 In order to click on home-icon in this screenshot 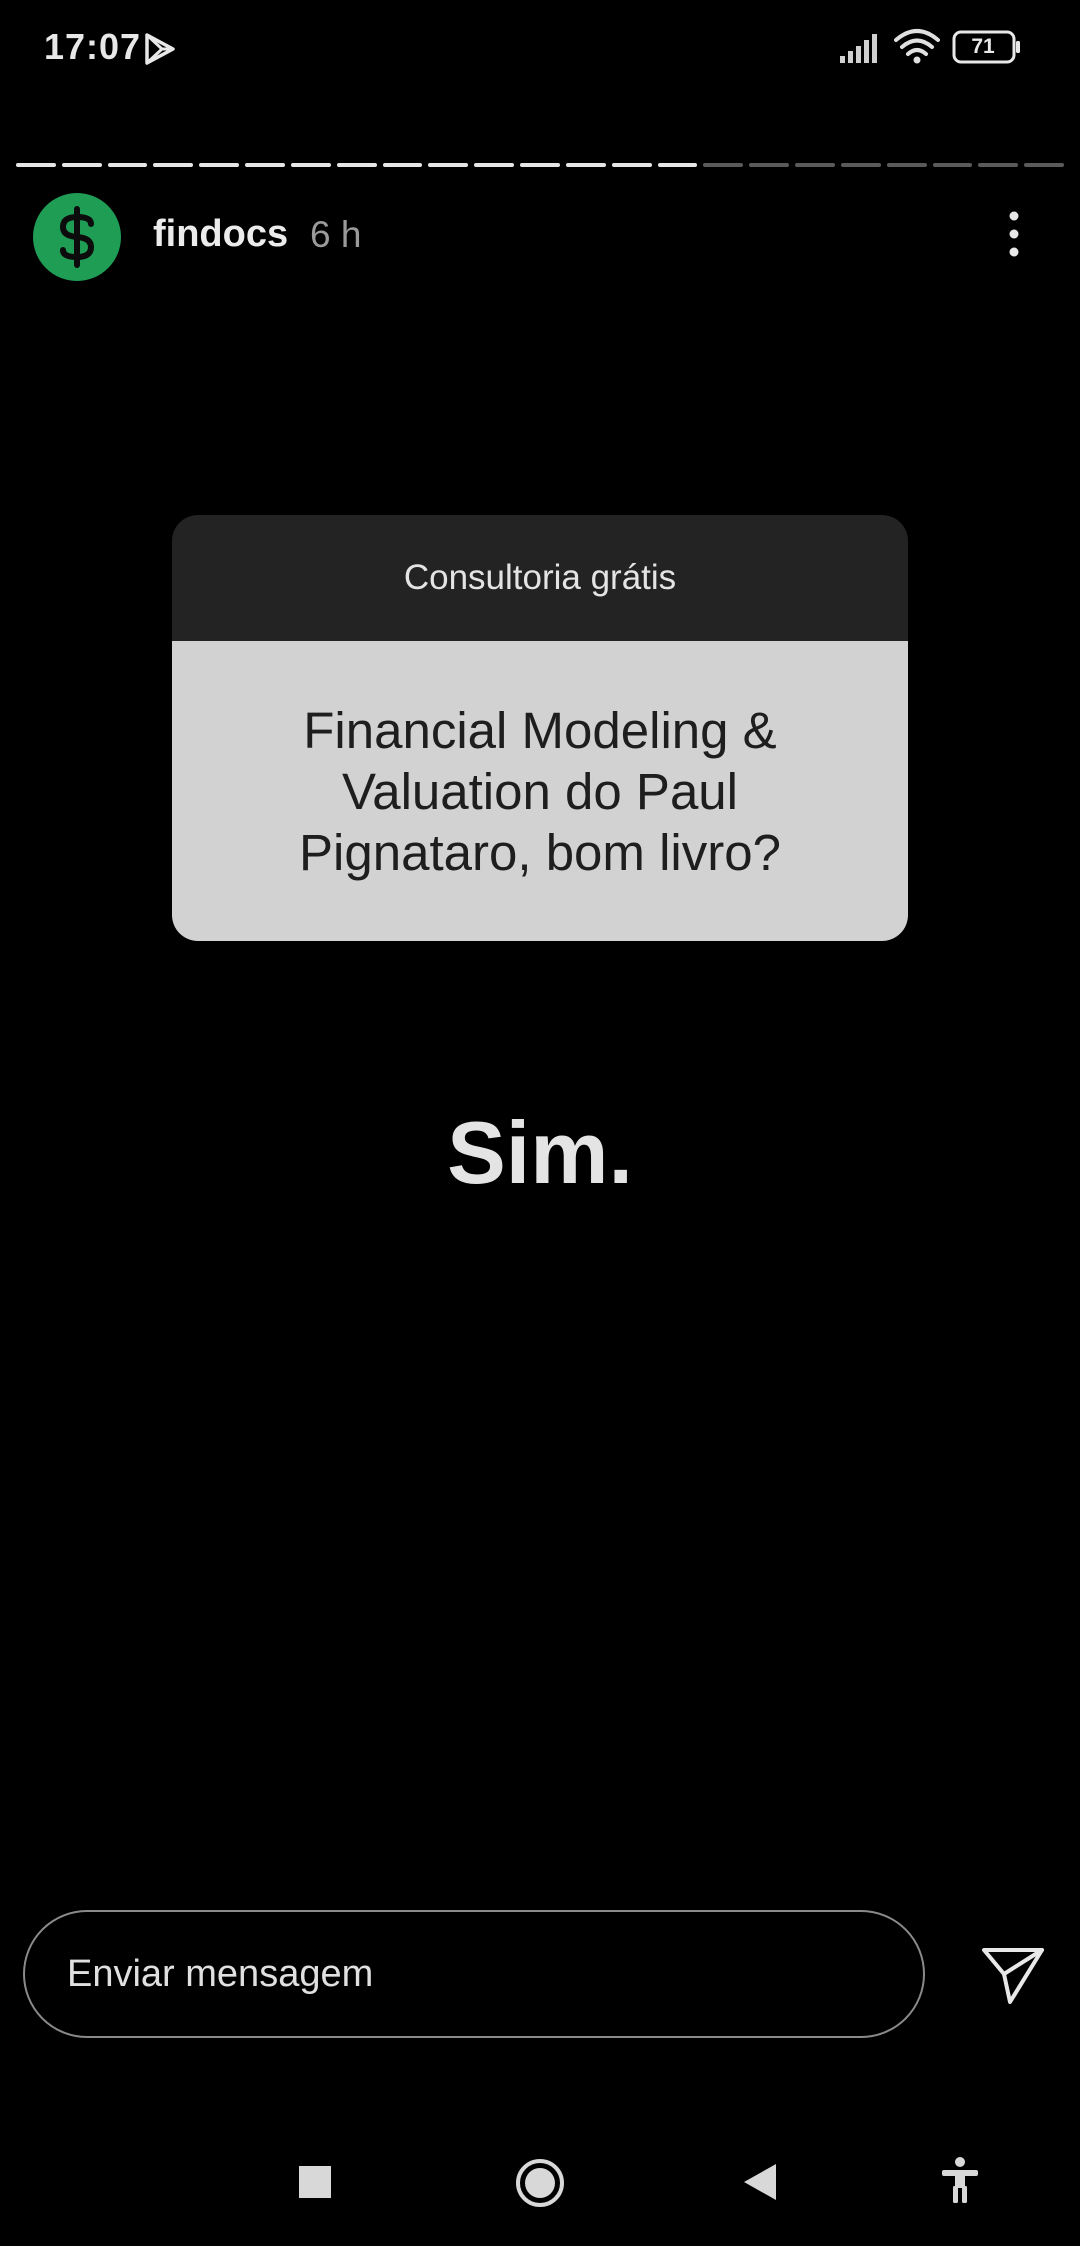, I will do `click(540, 2183)`.